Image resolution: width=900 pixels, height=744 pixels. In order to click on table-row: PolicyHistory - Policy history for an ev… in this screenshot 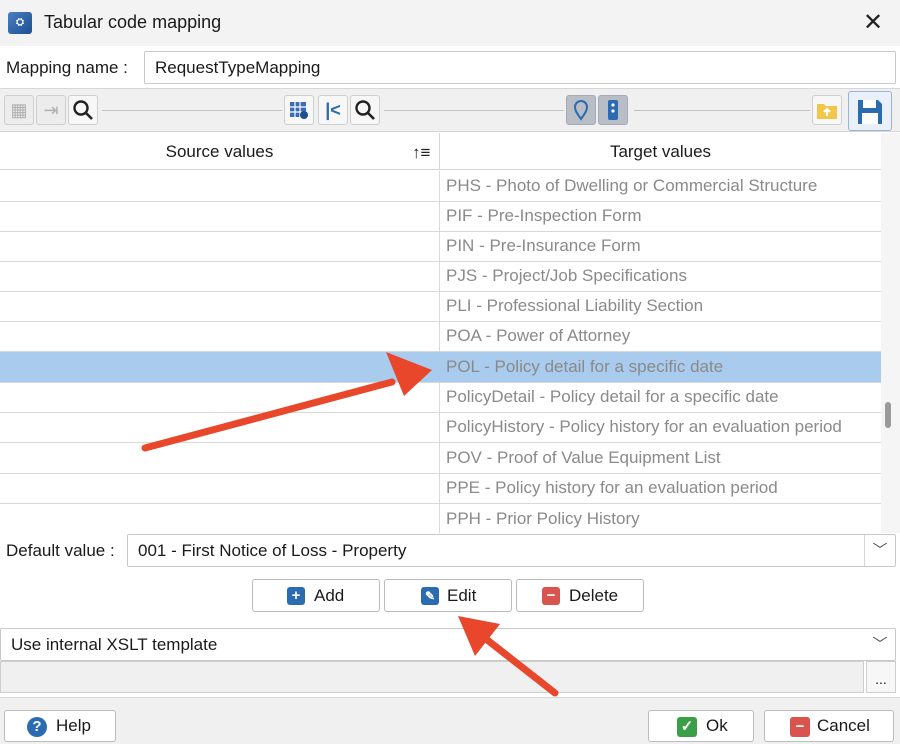, I will do `click(440, 427)`.